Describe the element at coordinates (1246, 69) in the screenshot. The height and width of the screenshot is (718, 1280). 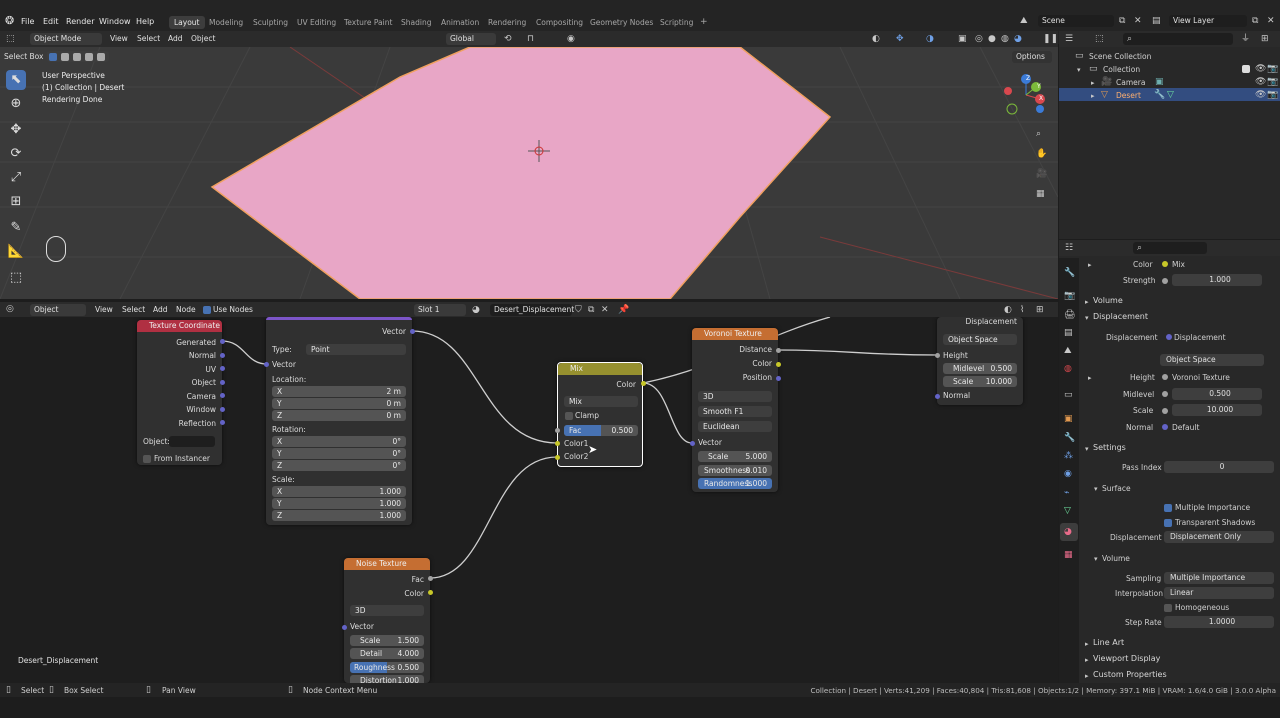
I see `collection-include-checkbox` at that location.